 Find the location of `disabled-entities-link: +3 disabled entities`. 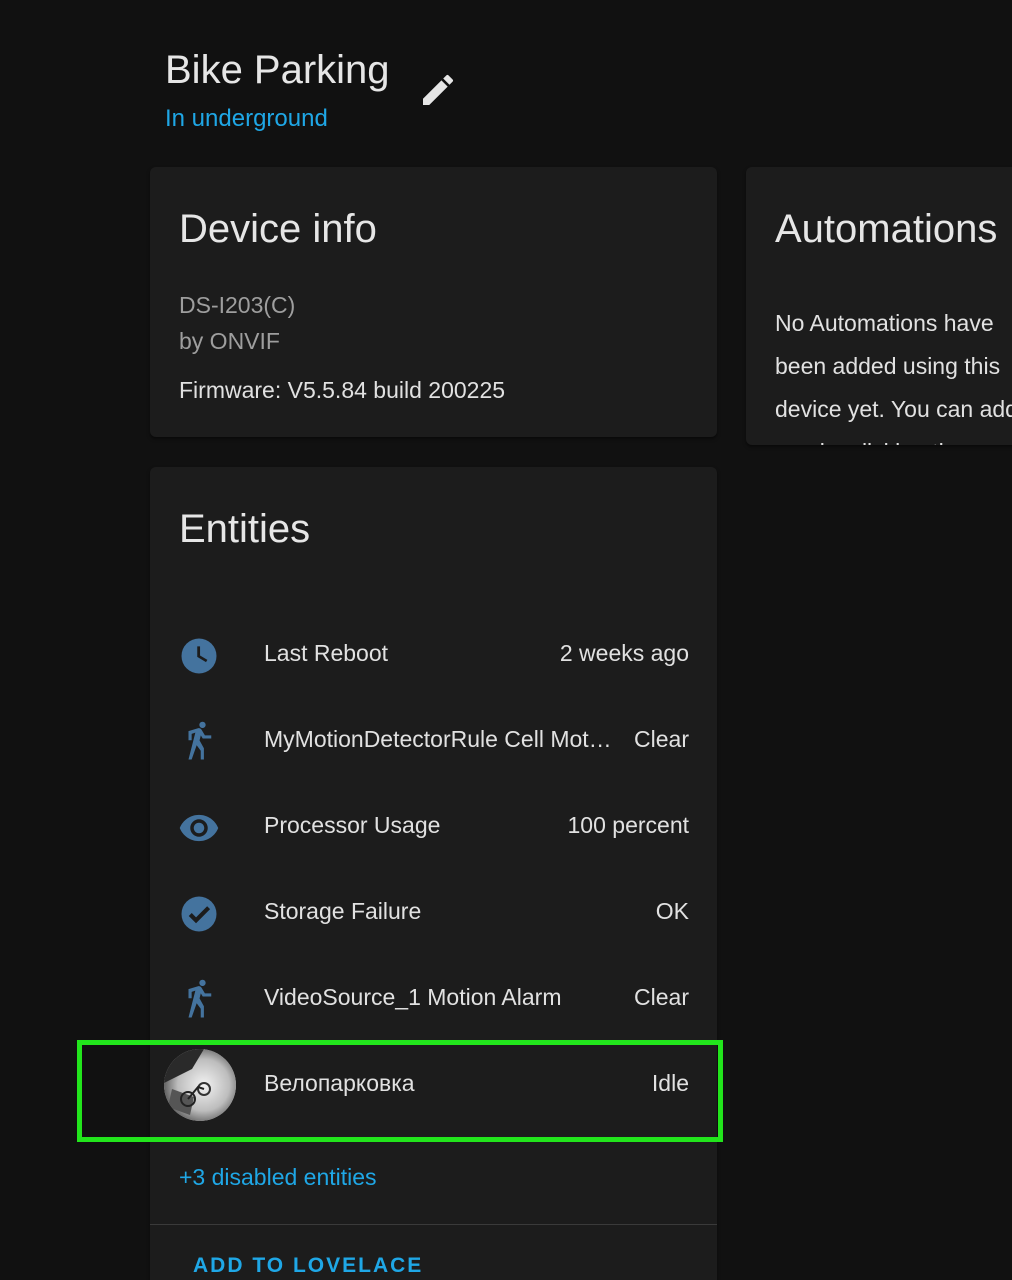

disabled-entities-link: +3 disabled entities is located at coordinates (278, 1177).